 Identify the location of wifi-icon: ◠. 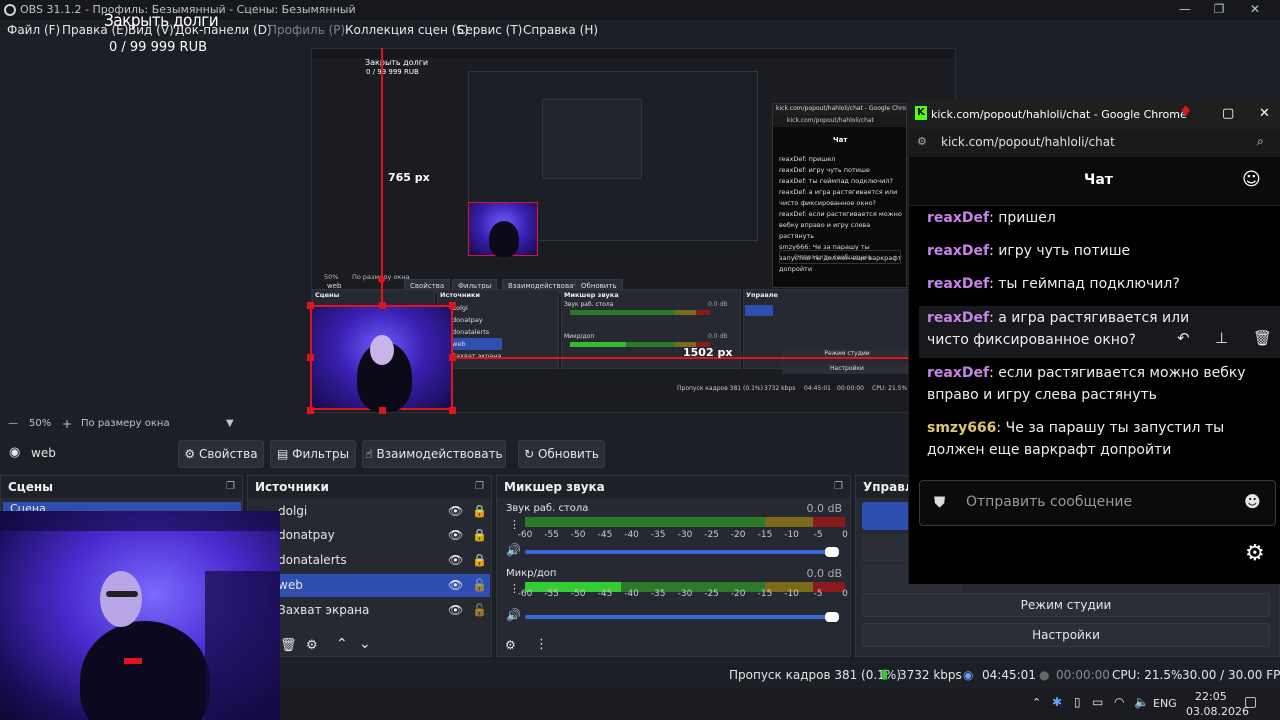
(1119, 702).